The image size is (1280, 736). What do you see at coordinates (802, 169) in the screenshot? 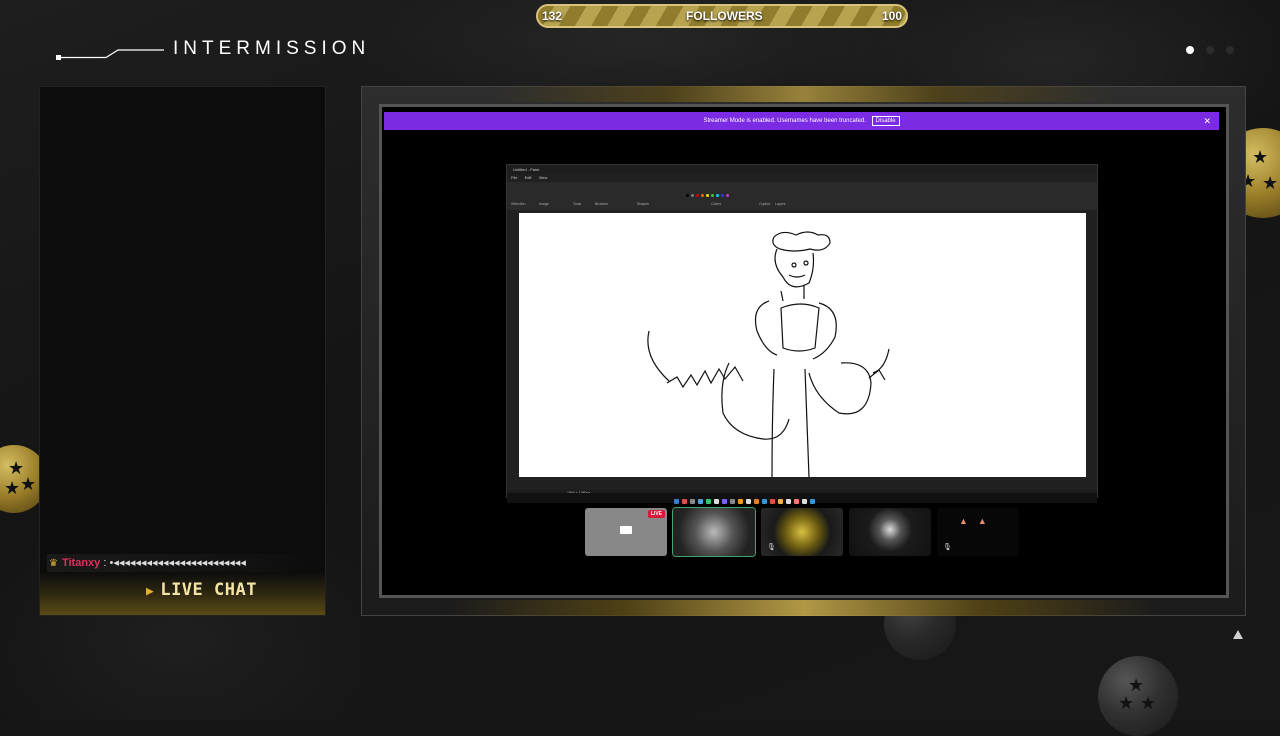
I see `paint-titlebar: Untitled - Paint` at bounding box center [802, 169].